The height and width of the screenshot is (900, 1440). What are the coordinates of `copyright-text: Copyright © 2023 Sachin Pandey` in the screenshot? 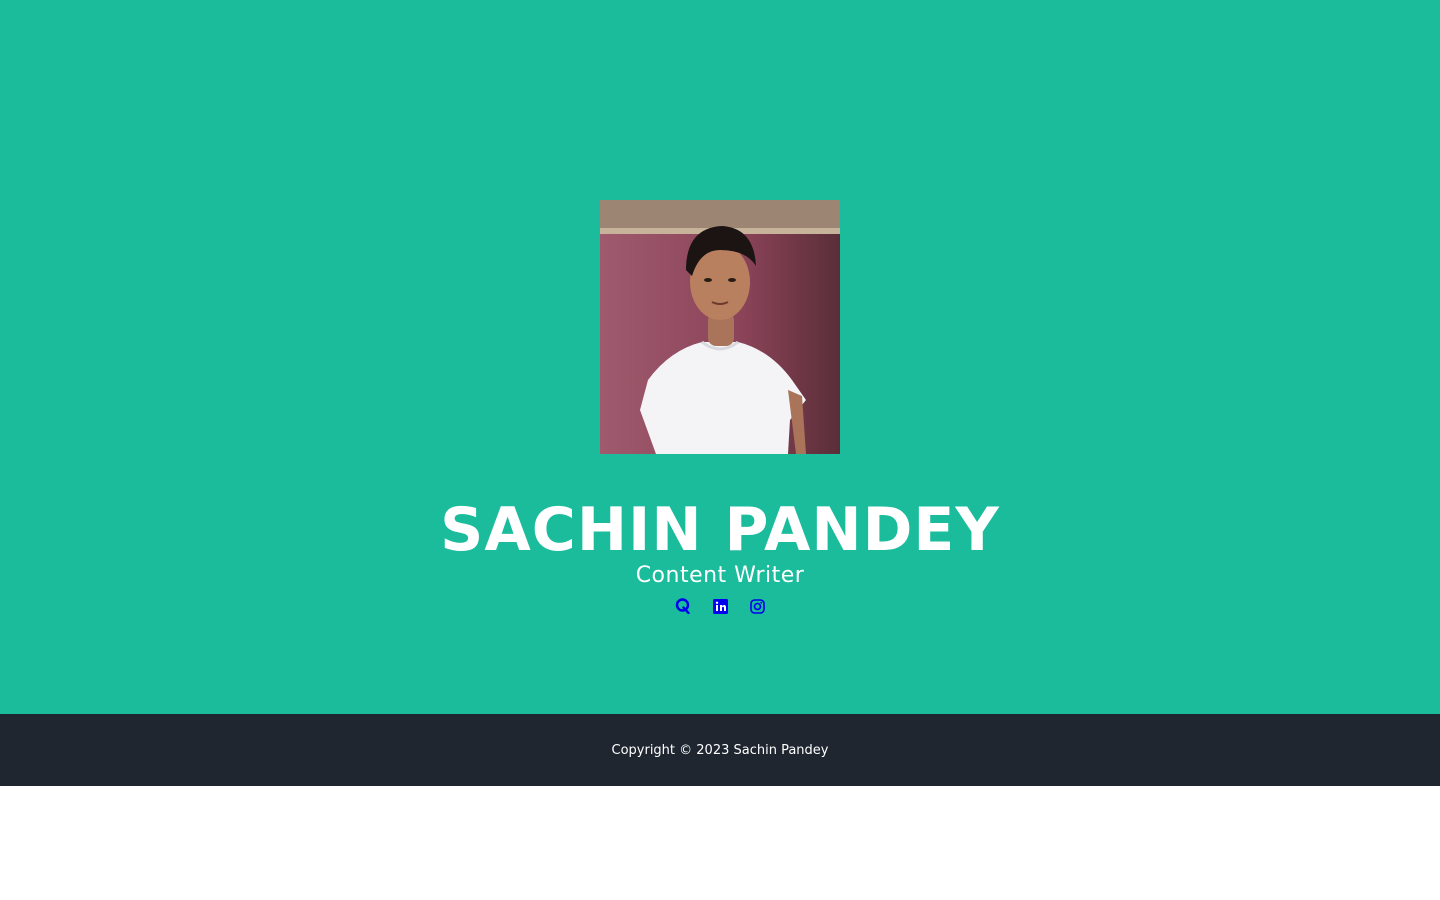 It's located at (720, 750).